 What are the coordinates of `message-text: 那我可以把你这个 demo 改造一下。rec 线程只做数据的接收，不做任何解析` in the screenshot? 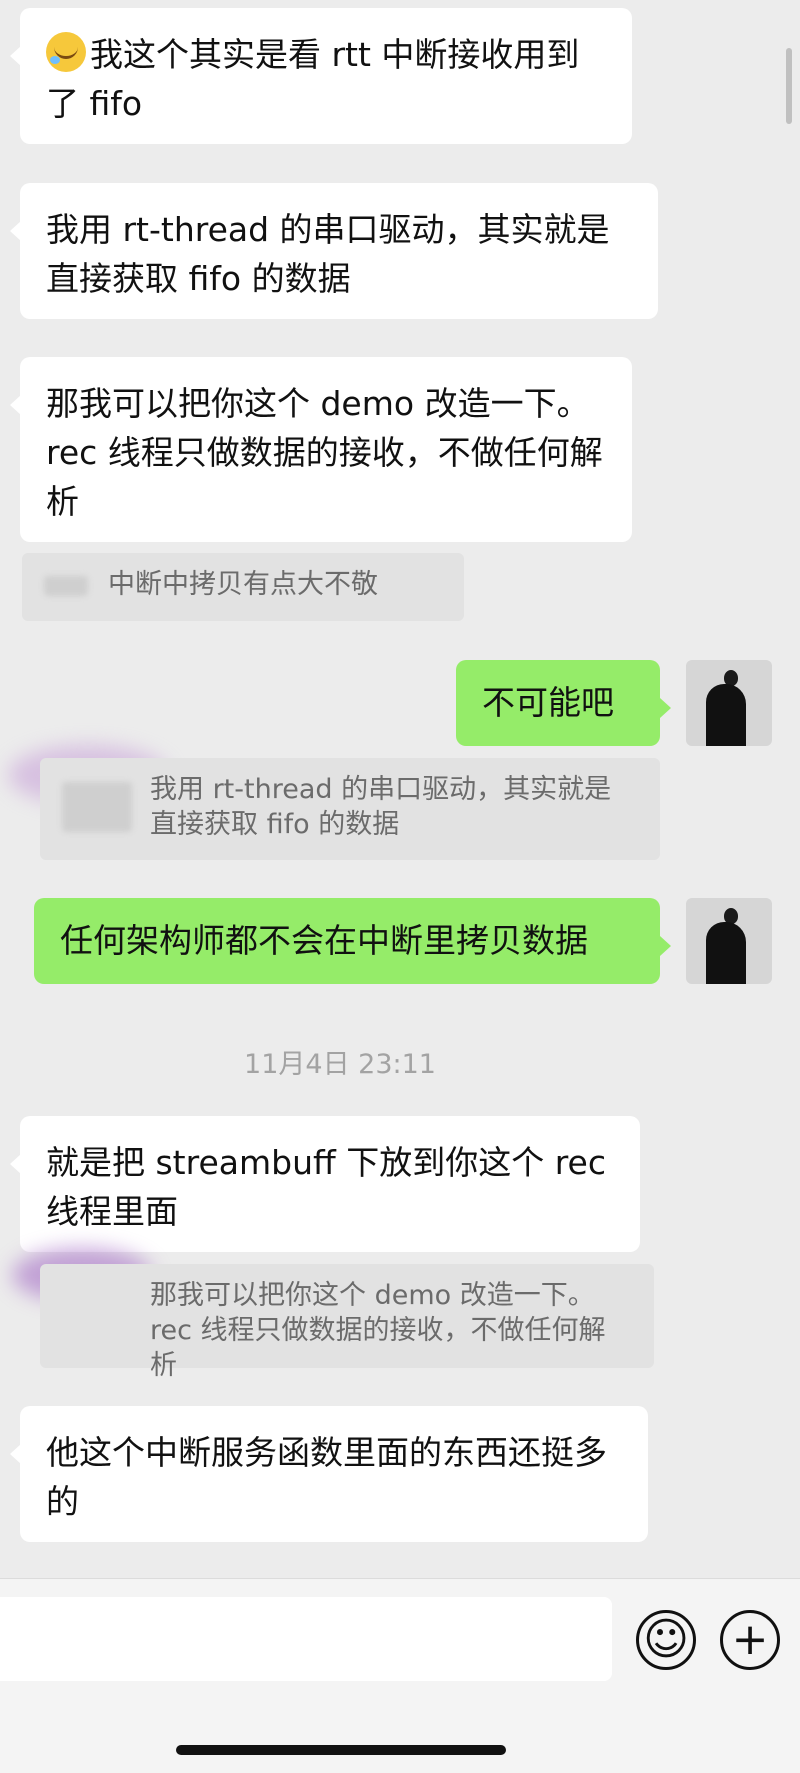 It's located at (324, 452).